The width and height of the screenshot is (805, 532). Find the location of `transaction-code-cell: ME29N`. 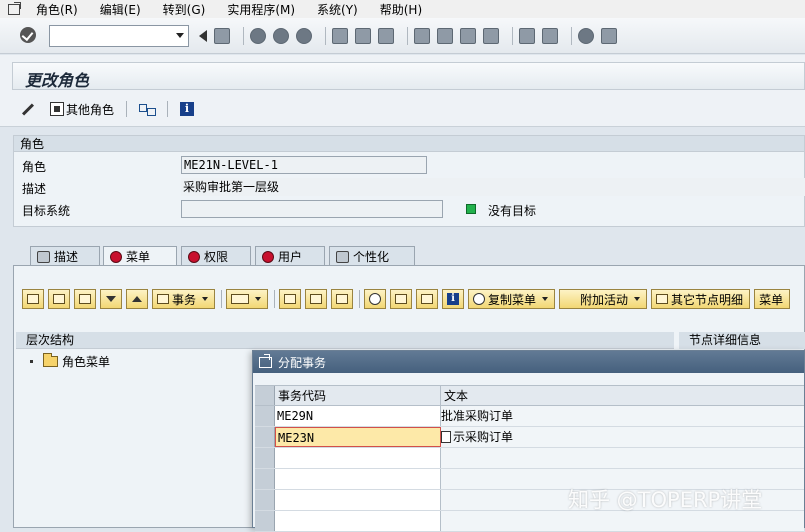

transaction-code-cell: ME29N is located at coordinates (358, 416).